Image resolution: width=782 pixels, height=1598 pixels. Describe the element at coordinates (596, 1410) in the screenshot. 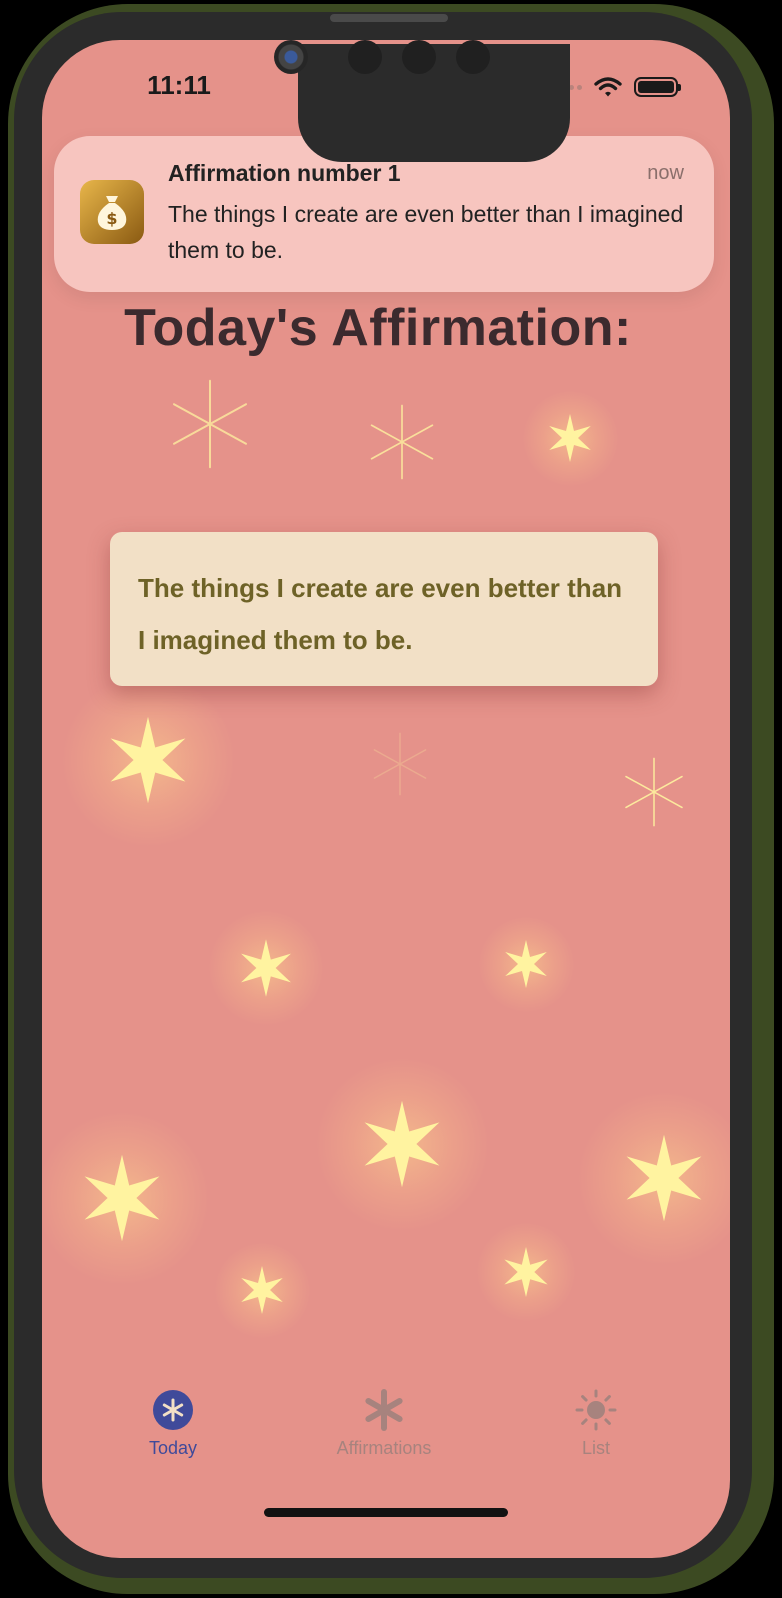

I see `sun-icon` at that location.